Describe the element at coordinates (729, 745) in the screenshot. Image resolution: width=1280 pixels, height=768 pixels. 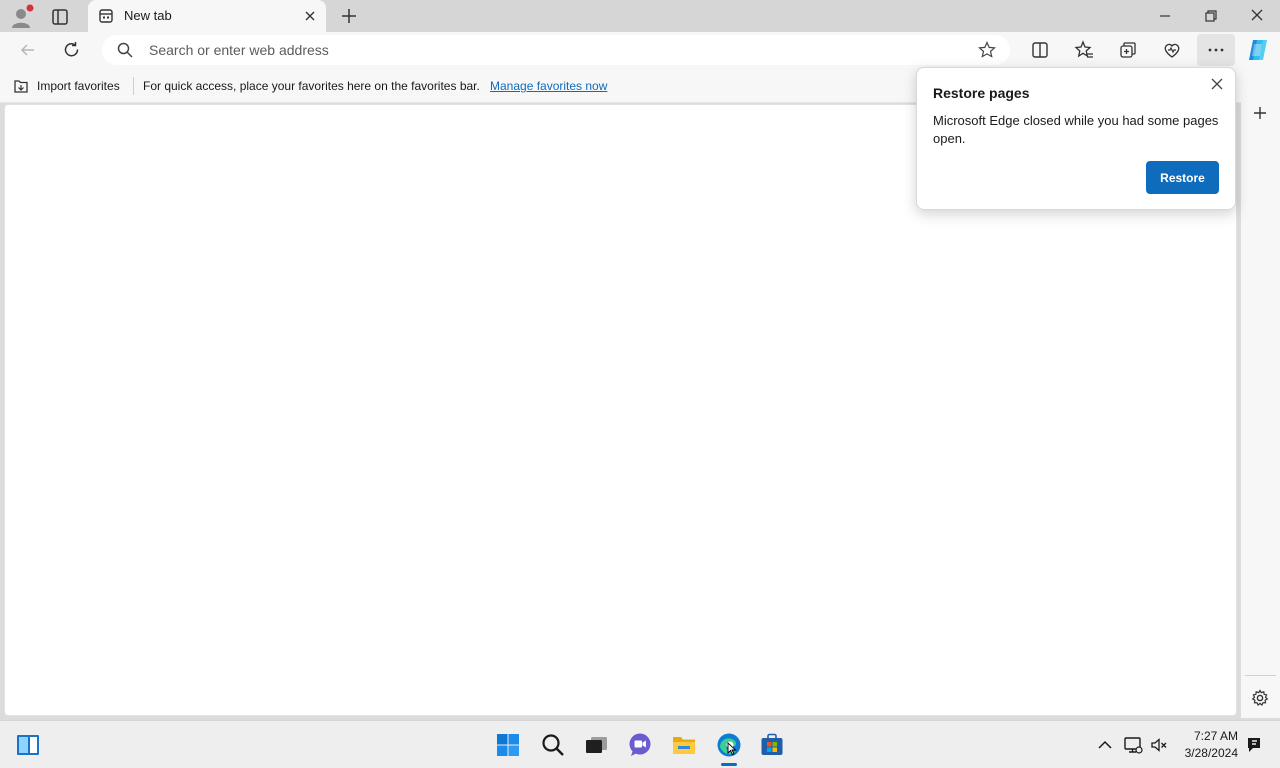
I see `edge-icon` at that location.